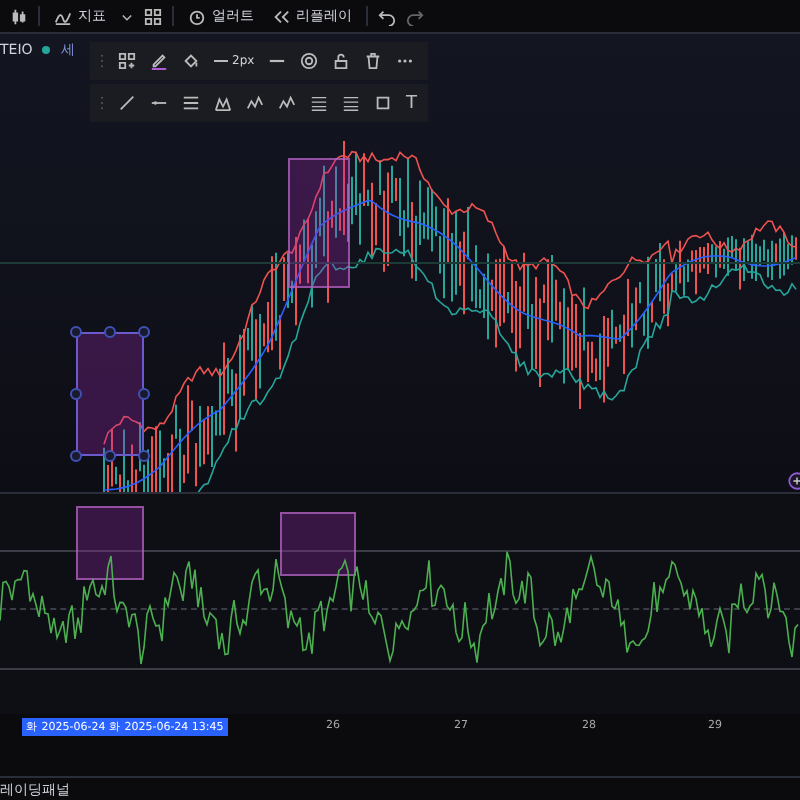 This screenshot has height=800, width=800. I want to click on redo-icon, so click(415, 16).